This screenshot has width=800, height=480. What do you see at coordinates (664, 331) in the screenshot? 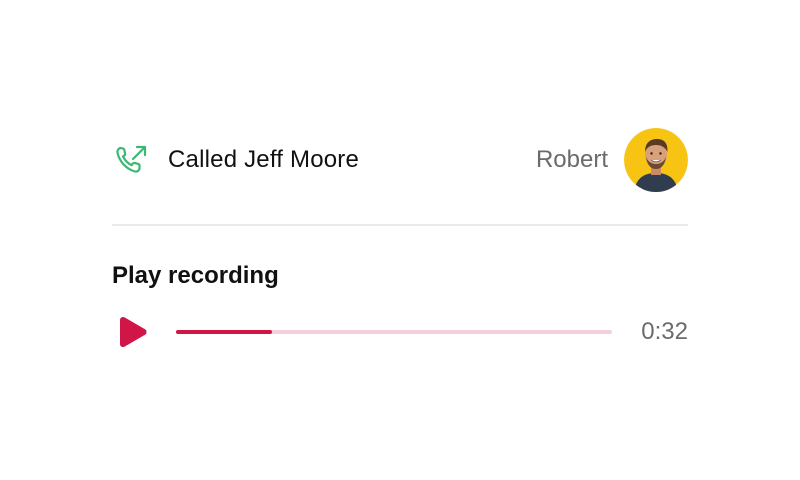
I see `duration-label: 0:32` at bounding box center [664, 331].